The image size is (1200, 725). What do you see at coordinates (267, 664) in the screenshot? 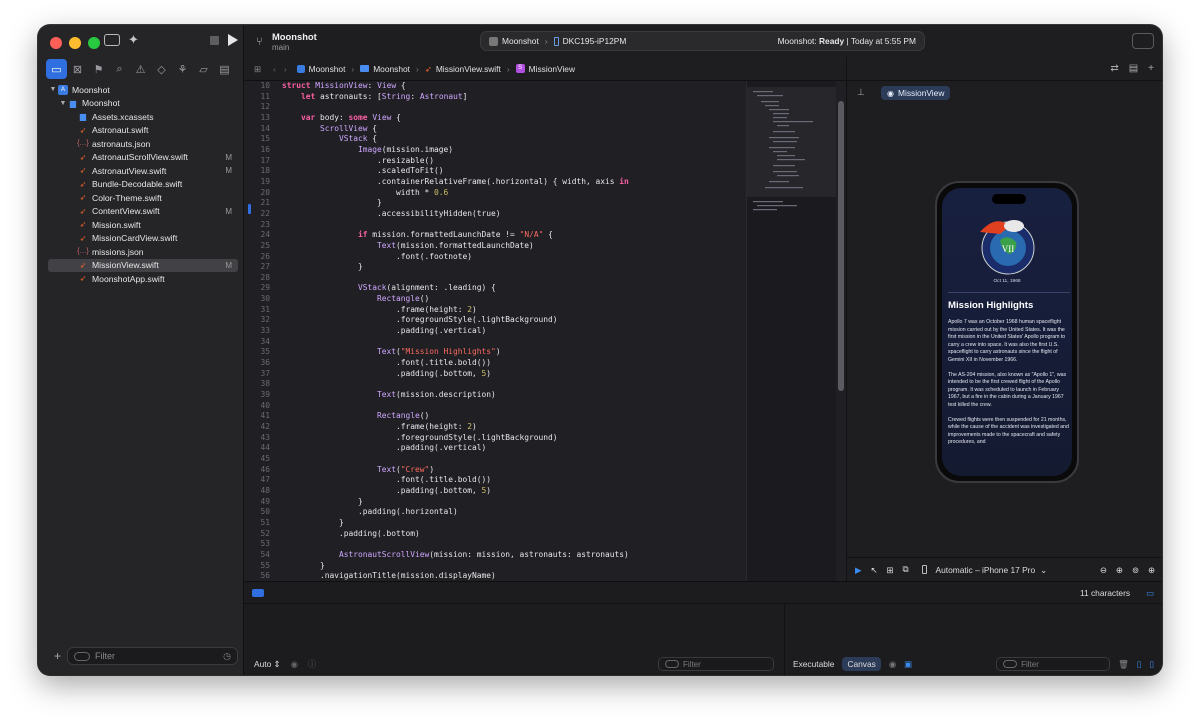
I see `variables-scope-selector: Auto ⇕` at bounding box center [267, 664].